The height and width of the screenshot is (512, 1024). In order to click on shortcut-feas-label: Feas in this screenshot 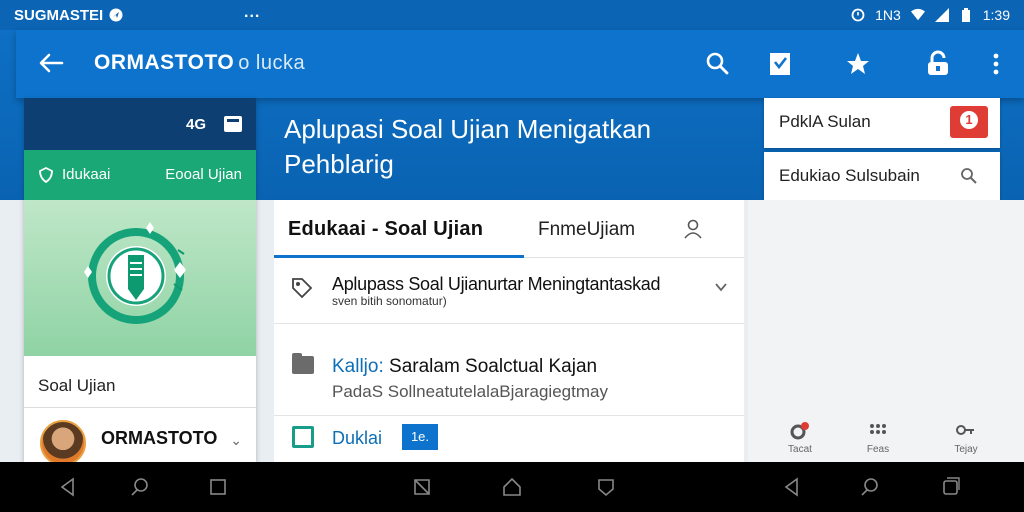, I will do `click(878, 449)`.